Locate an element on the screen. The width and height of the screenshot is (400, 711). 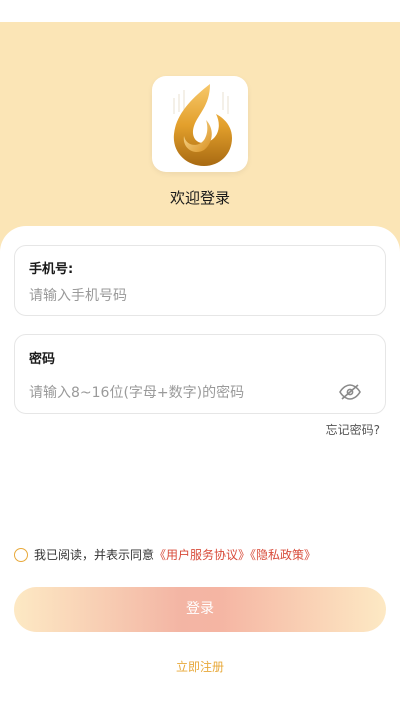
password-input is located at coordinates (179, 393).